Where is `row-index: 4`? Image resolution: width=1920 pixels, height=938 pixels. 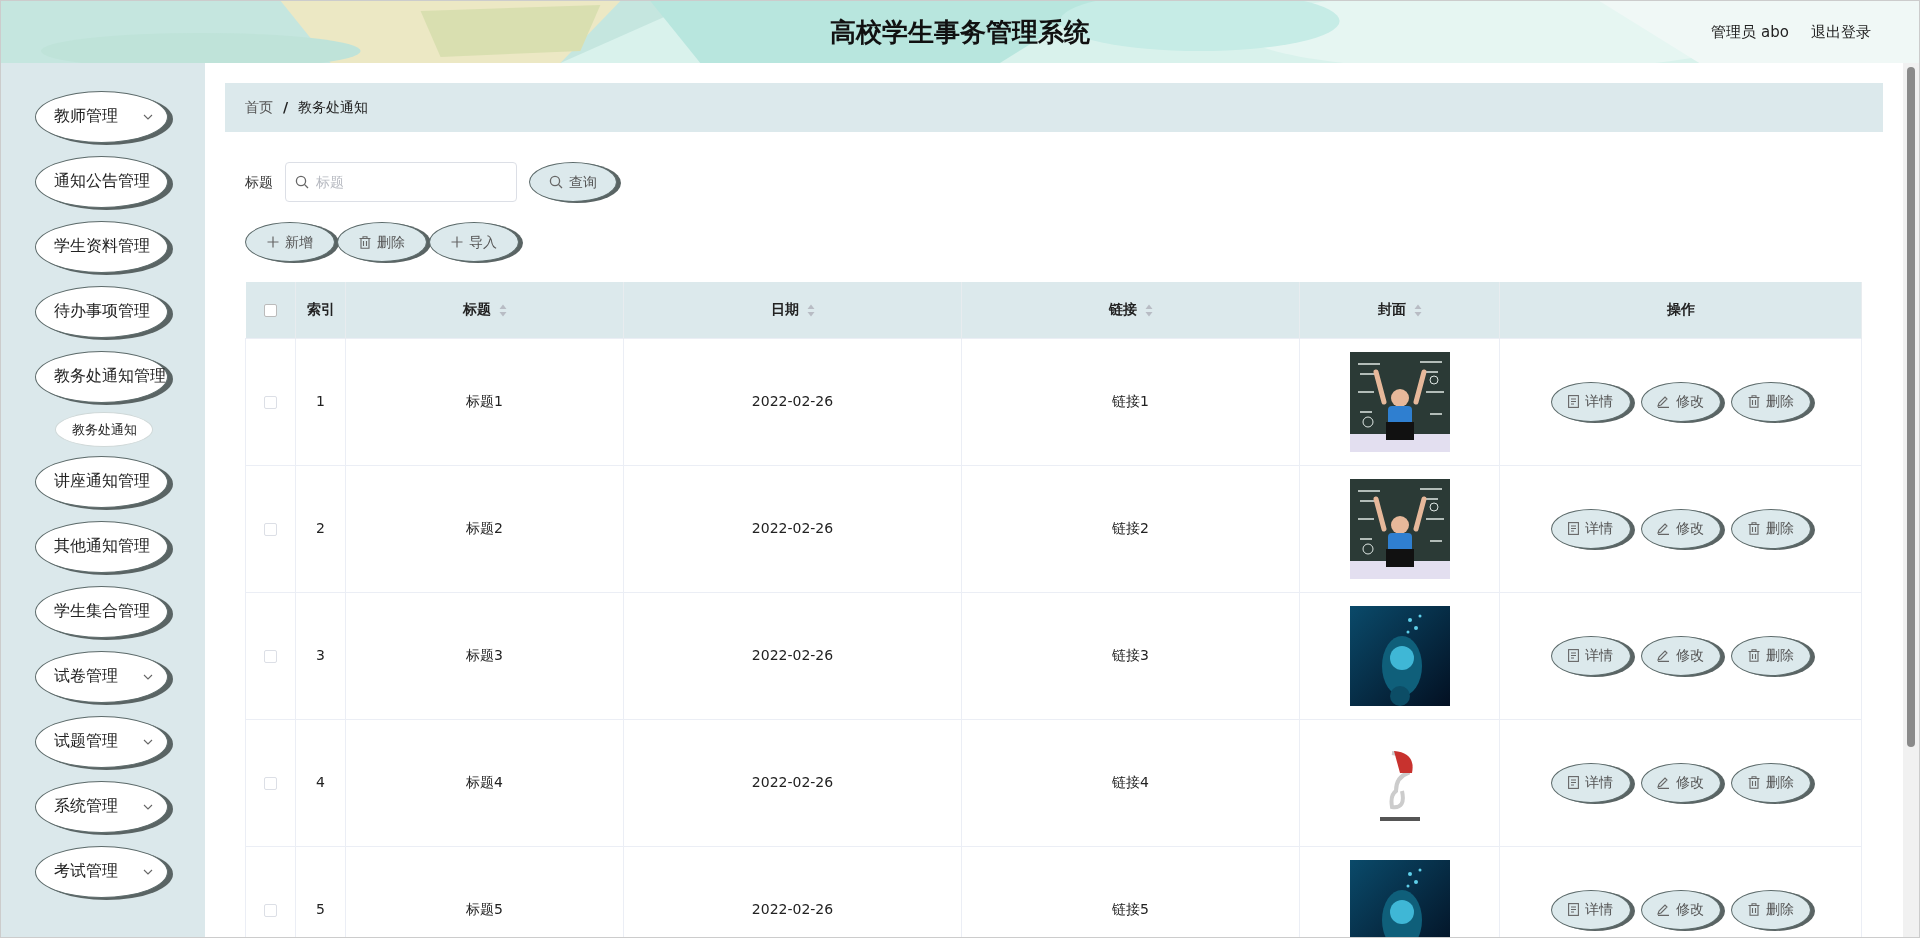
row-index: 4 is located at coordinates (320, 782).